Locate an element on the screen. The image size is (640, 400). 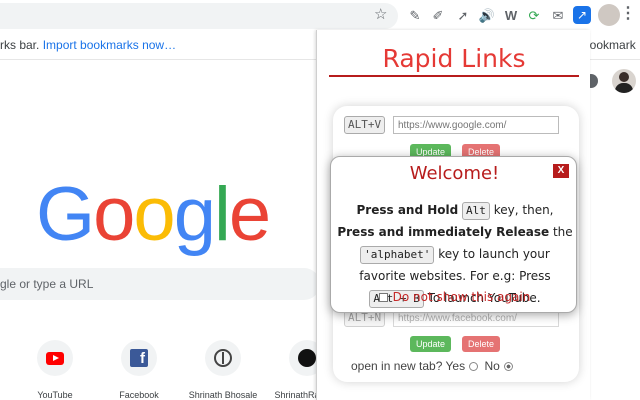
shortcut-youtube: YouTube is located at coordinates (55, 370).